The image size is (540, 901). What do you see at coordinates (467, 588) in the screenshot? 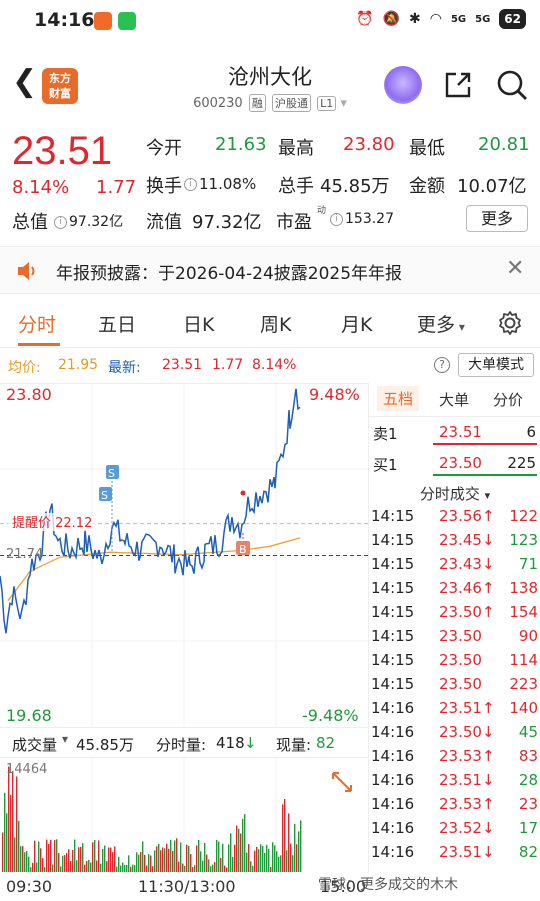
I see `tick-price: 23.46↑` at bounding box center [467, 588].